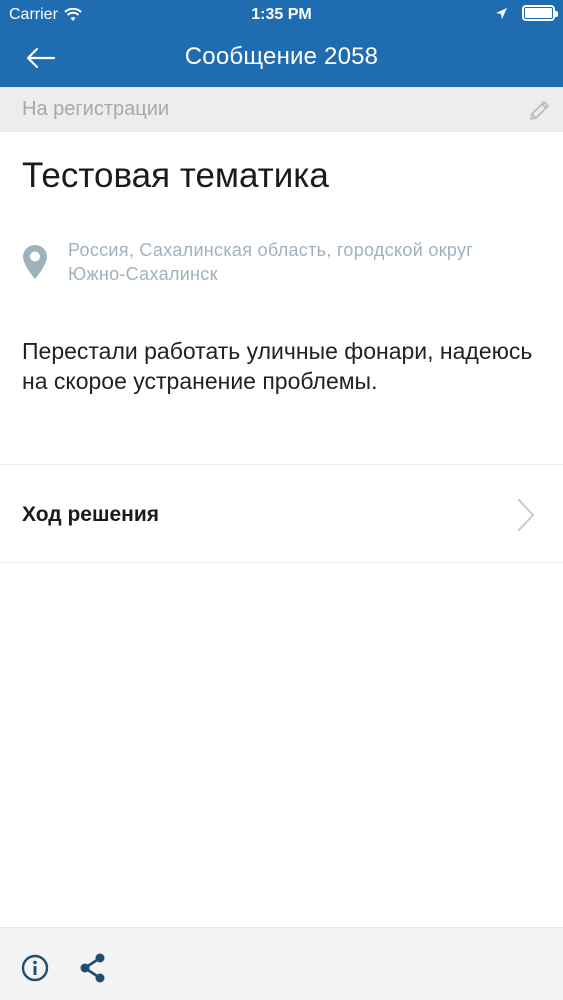 The width and height of the screenshot is (563, 1000). Describe the element at coordinates (35, 262) in the screenshot. I see `map-pin-icon` at that location.